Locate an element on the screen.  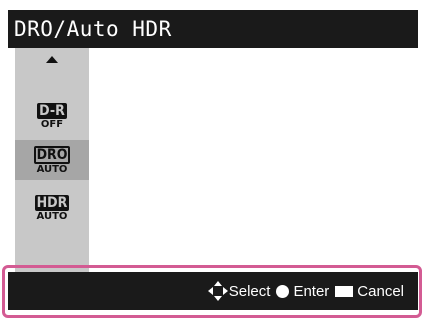
center-button-icon is located at coordinates (283, 291).